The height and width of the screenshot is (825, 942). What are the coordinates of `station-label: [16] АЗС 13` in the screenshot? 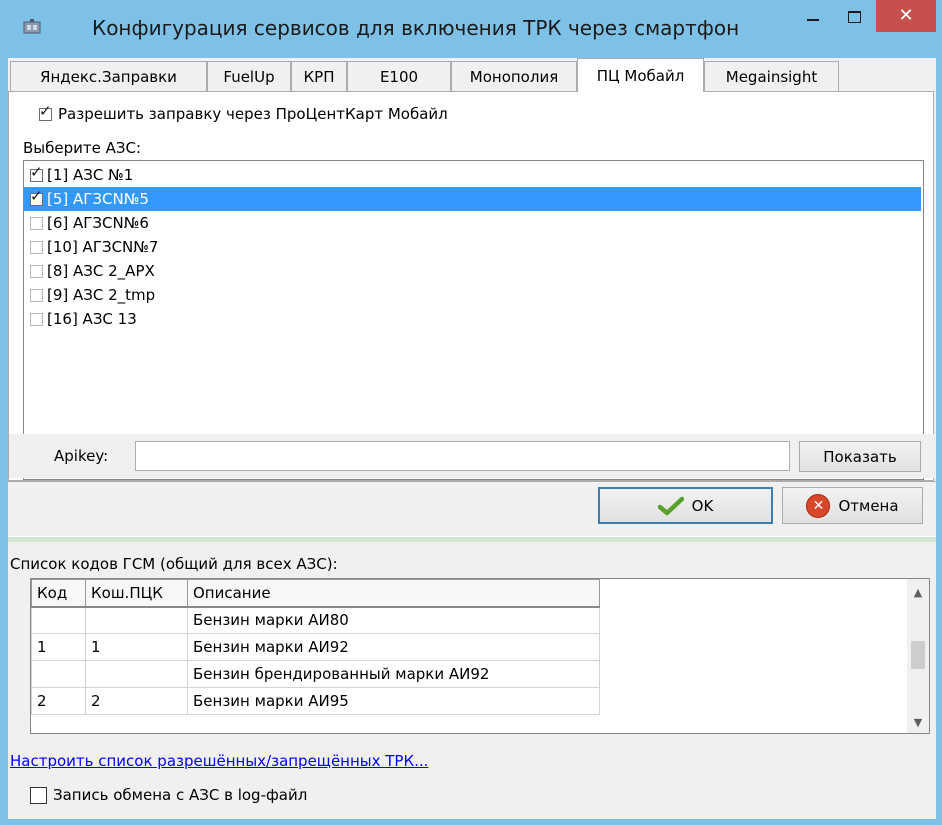 It's located at (92, 319).